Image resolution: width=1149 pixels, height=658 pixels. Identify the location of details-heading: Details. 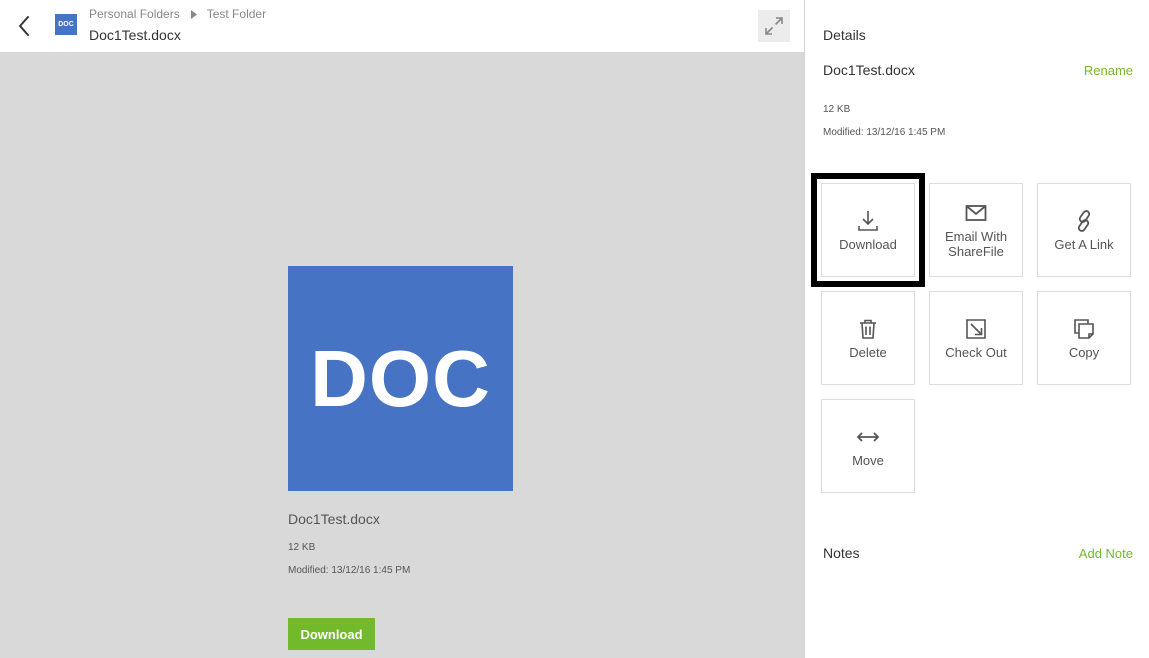
(844, 35).